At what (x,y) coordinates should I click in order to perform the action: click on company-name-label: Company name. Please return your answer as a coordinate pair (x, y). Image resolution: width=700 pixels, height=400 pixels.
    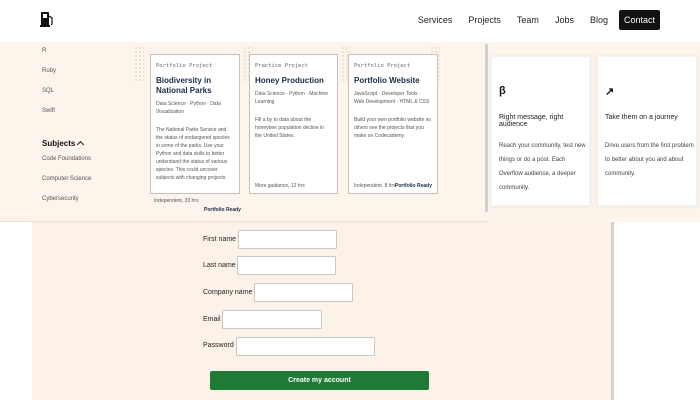
    Looking at the image, I should click on (228, 292).